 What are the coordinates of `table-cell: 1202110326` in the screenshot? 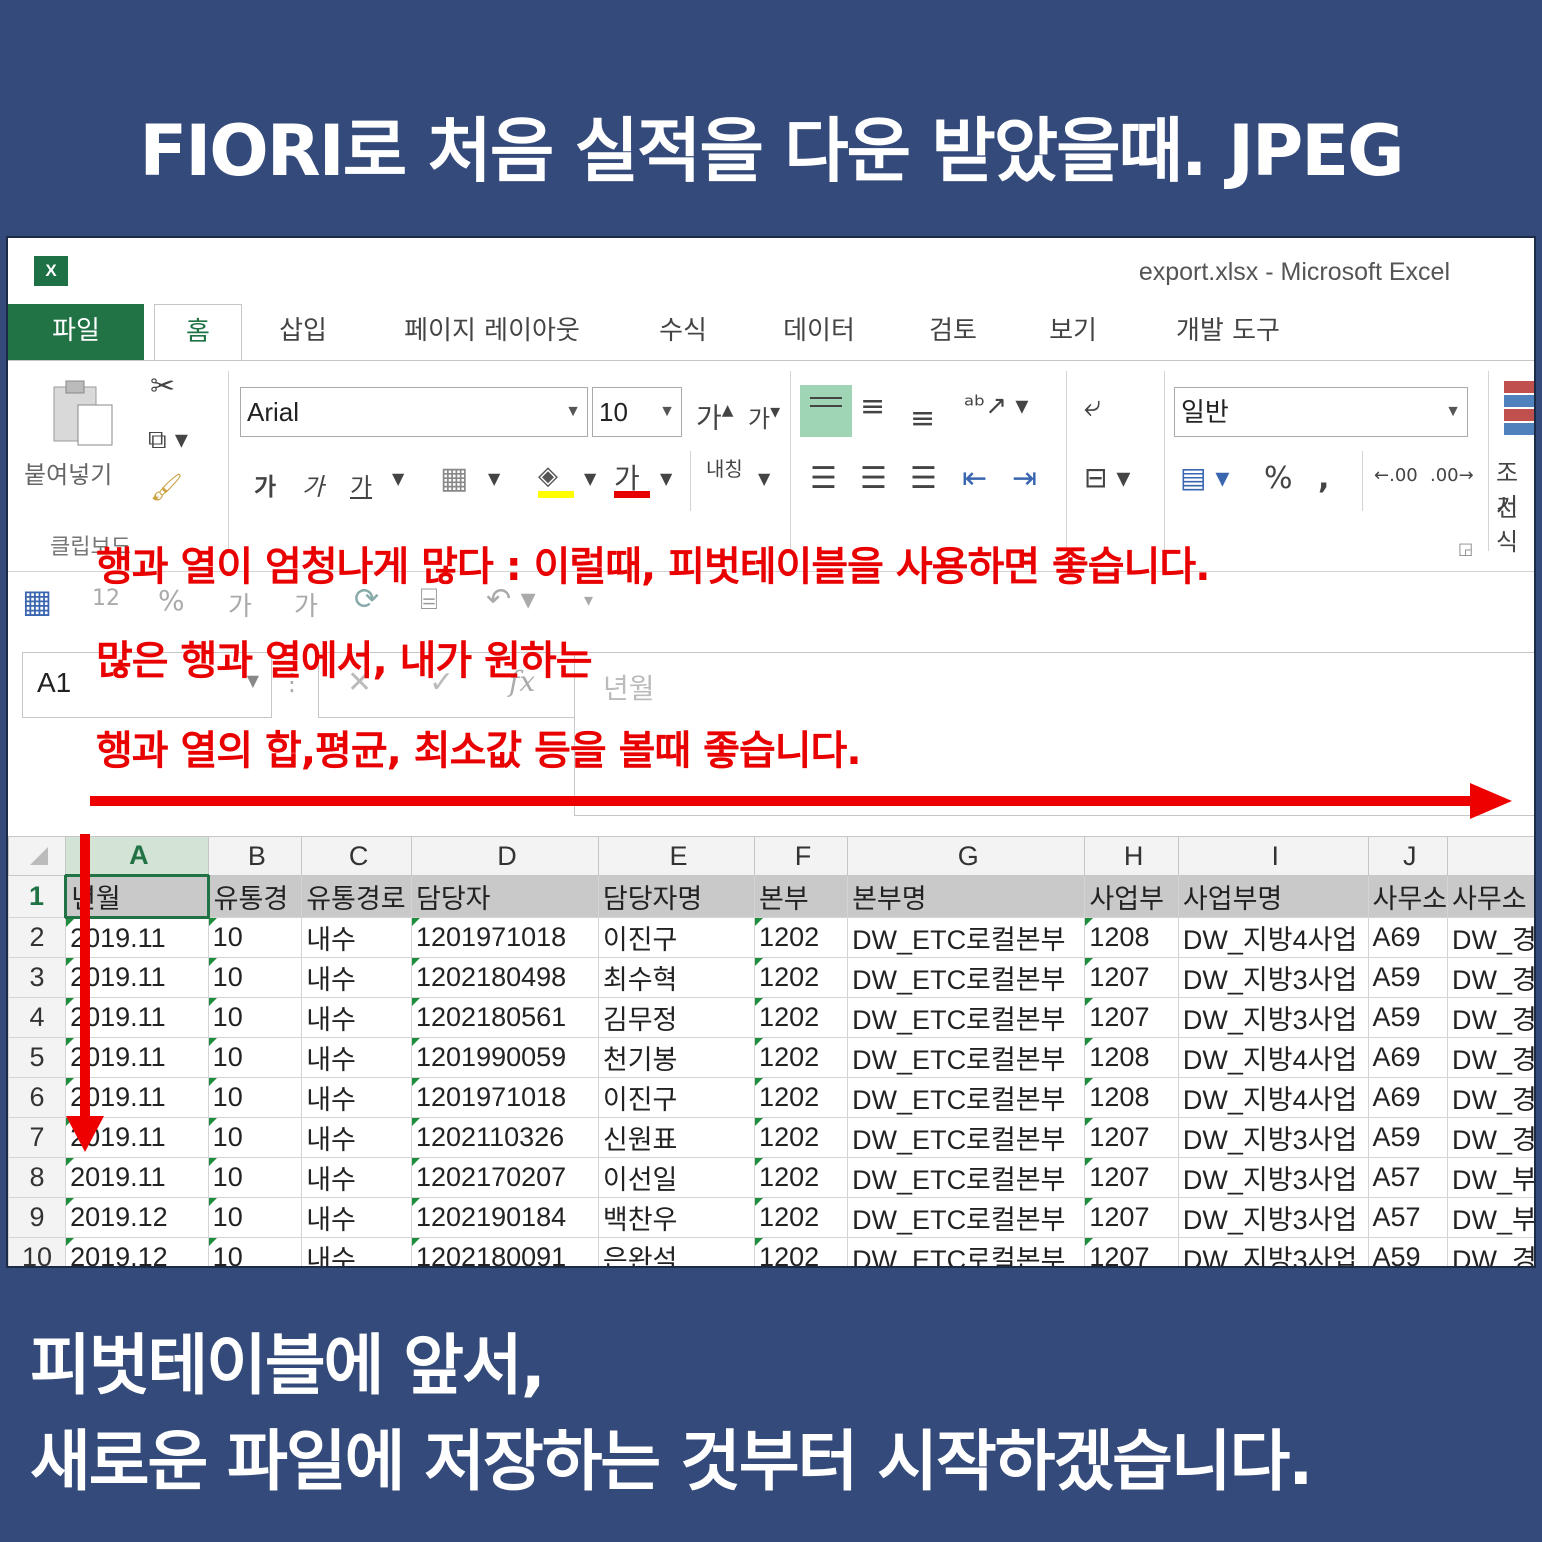 It's located at (505, 1137).